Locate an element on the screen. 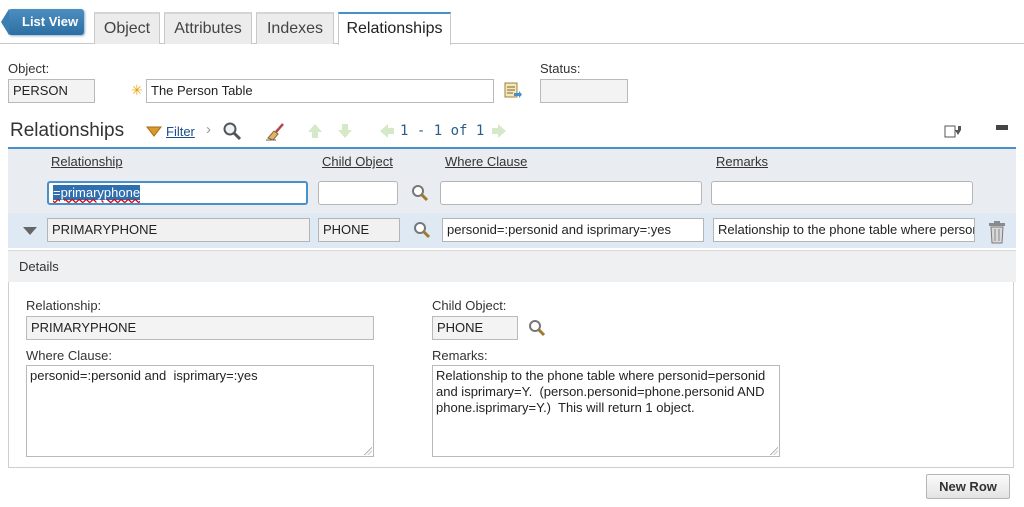 This screenshot has width=1024, height=507. tab-indexes: Indexes is located at coordinates (295, 28).